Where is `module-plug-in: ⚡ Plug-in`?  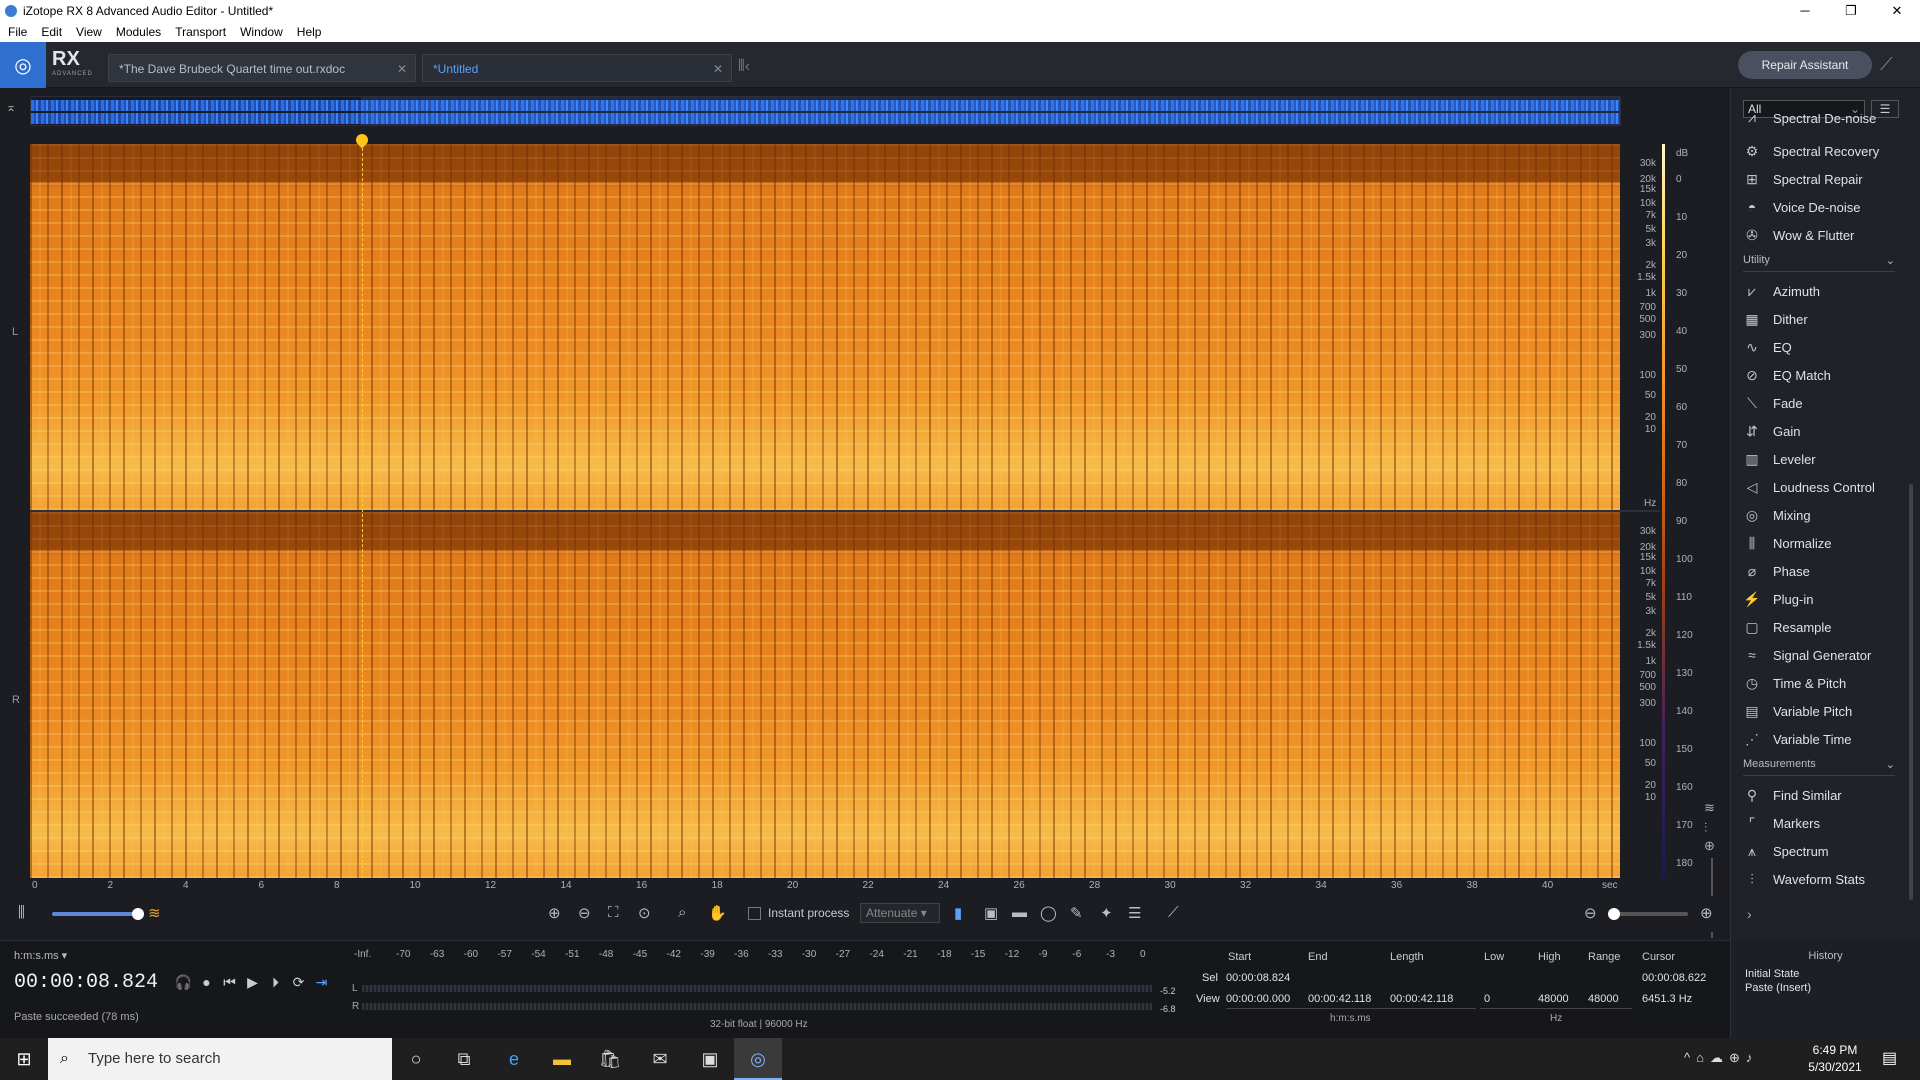
module-plug-in: ⚡ Plug-in is located at coordinates (1826, 599).